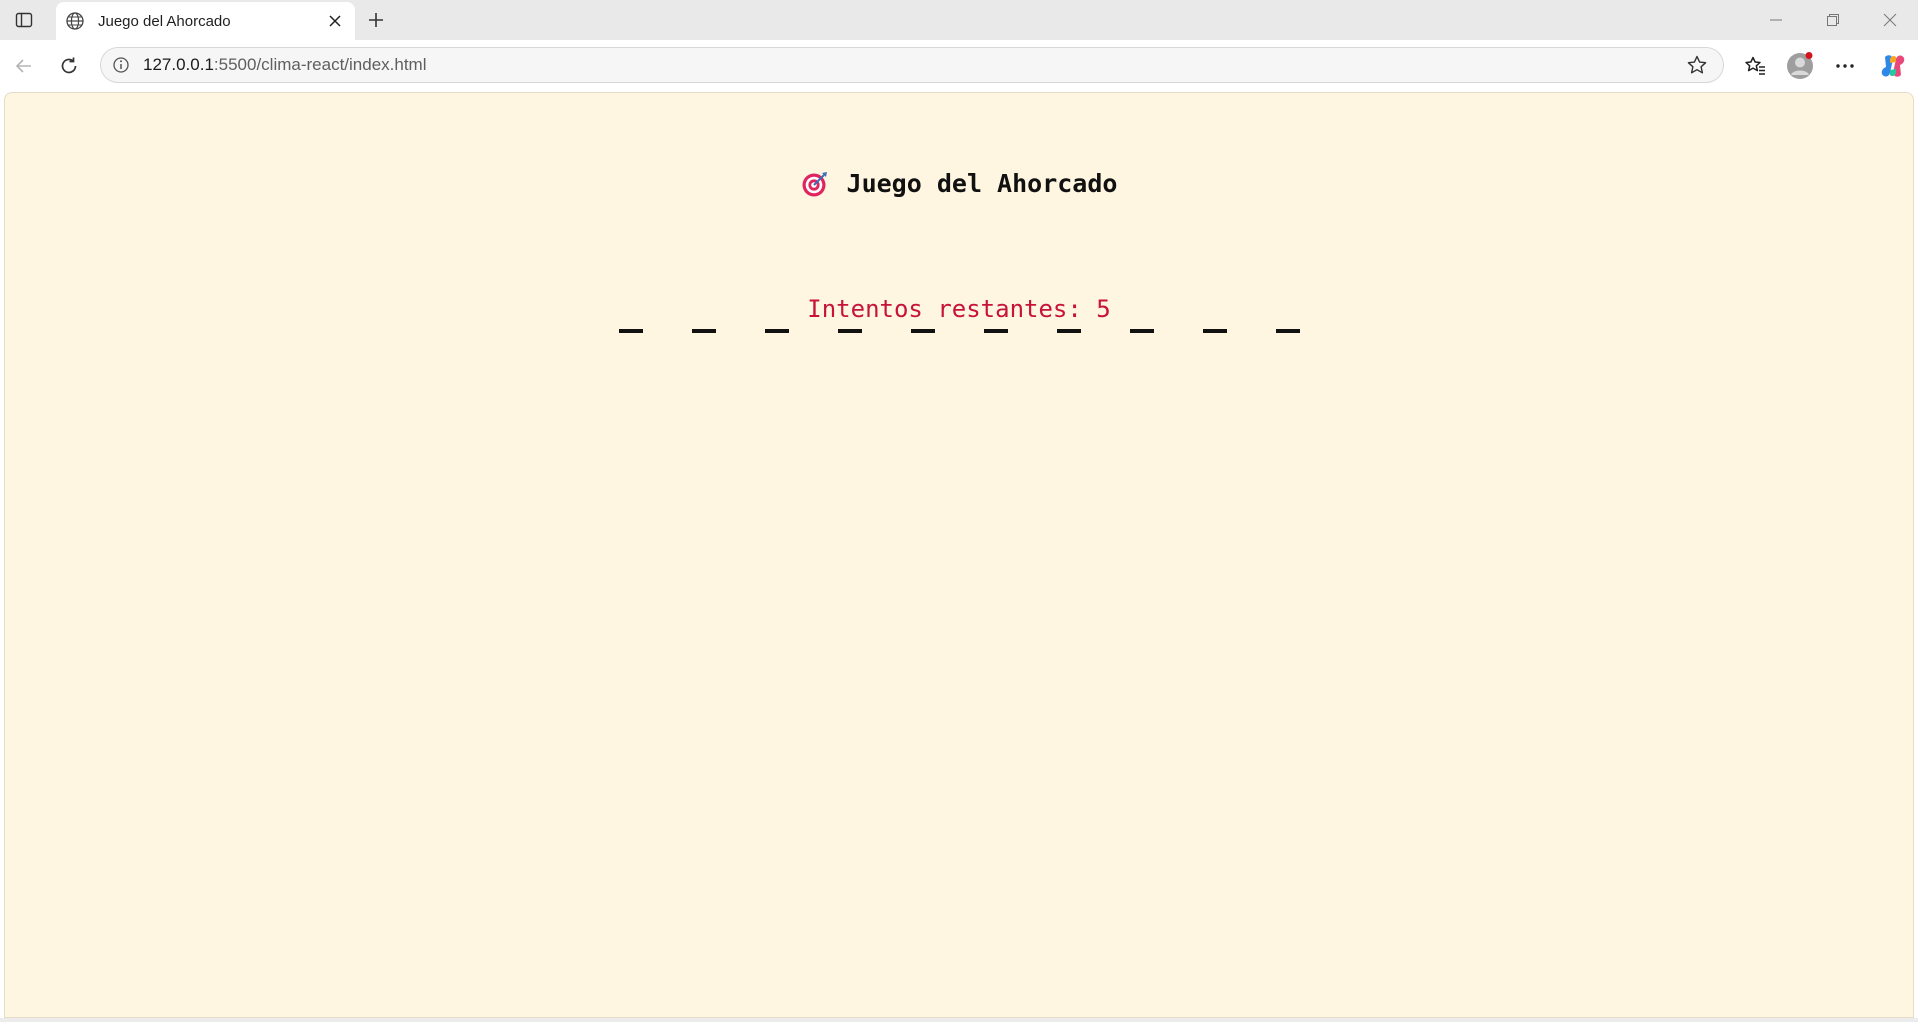 Image resolution: width=1918 pixels, height=1022 pixels. What do you see at coordinates (1697, 65) in the screenshot?
I see `star-icon` at bounding box center [1697, 65].